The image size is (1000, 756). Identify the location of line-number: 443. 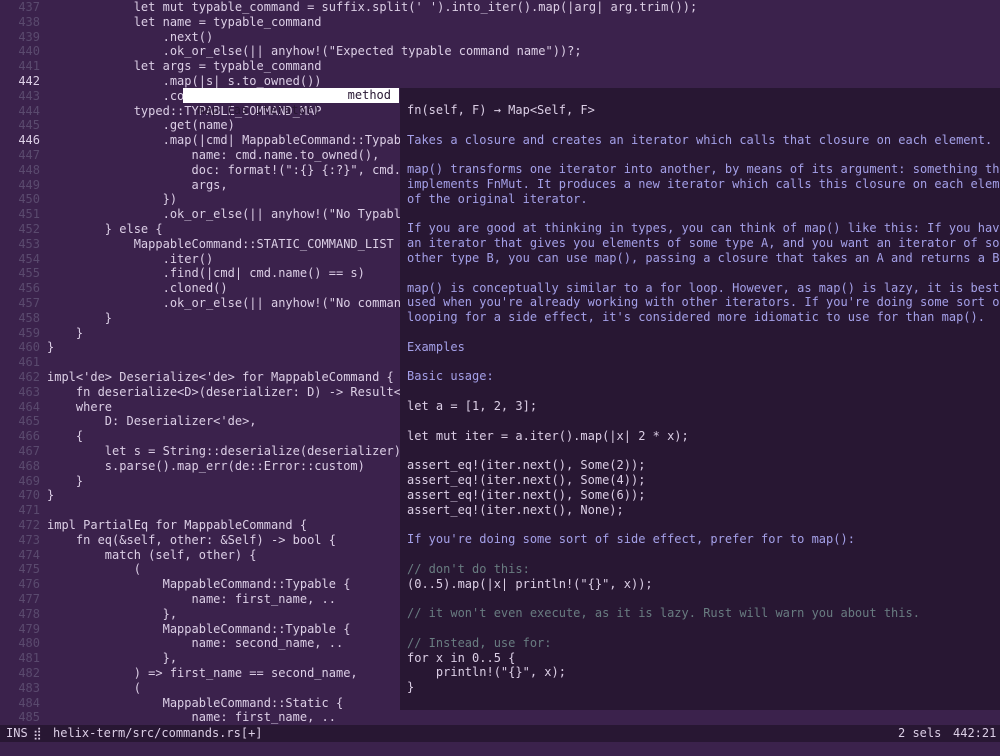
(29, 95).